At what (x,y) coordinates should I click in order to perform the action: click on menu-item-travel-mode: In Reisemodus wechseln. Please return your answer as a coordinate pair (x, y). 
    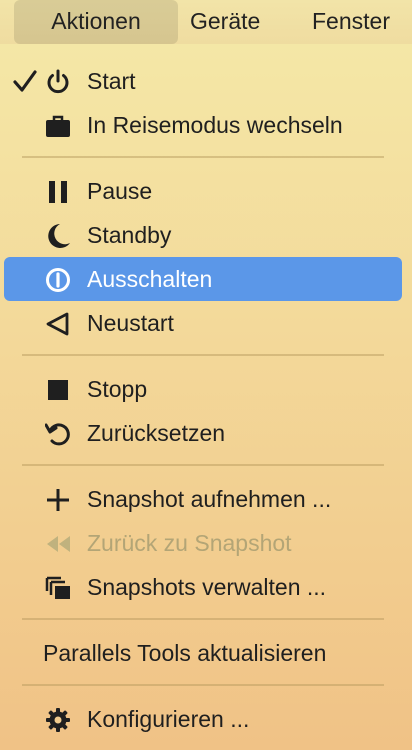
    Looking at the image, I should click on (203, 125).